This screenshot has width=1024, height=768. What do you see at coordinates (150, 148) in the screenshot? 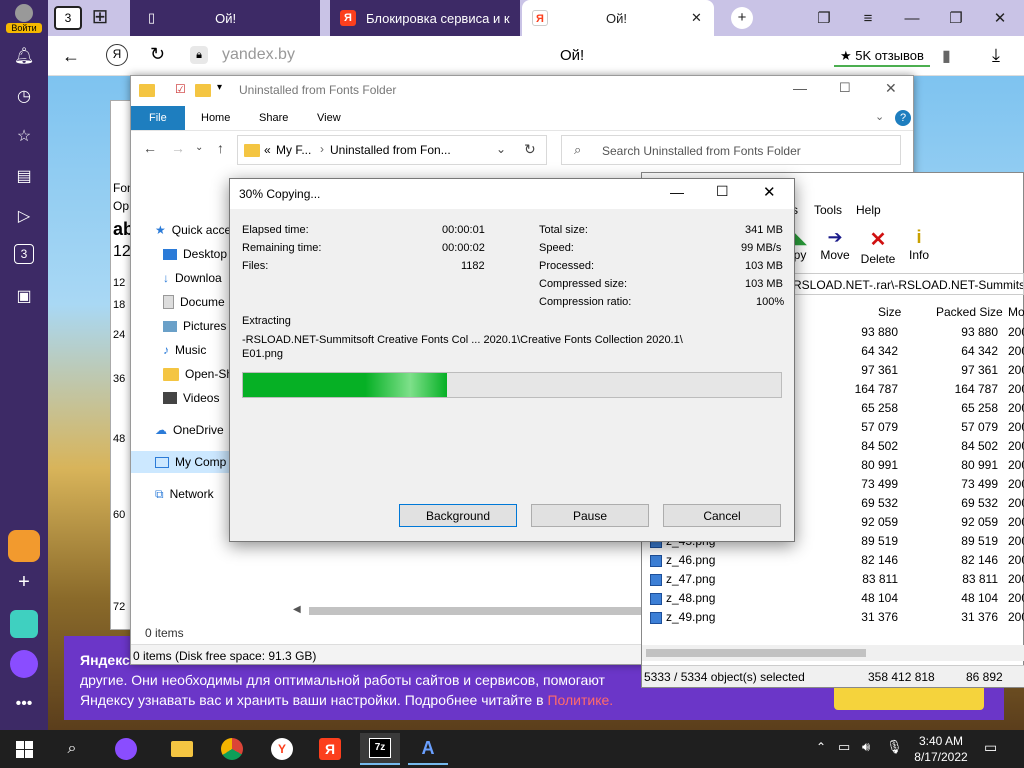
I see `back-icon: ←` at bounding box center [150, 148].